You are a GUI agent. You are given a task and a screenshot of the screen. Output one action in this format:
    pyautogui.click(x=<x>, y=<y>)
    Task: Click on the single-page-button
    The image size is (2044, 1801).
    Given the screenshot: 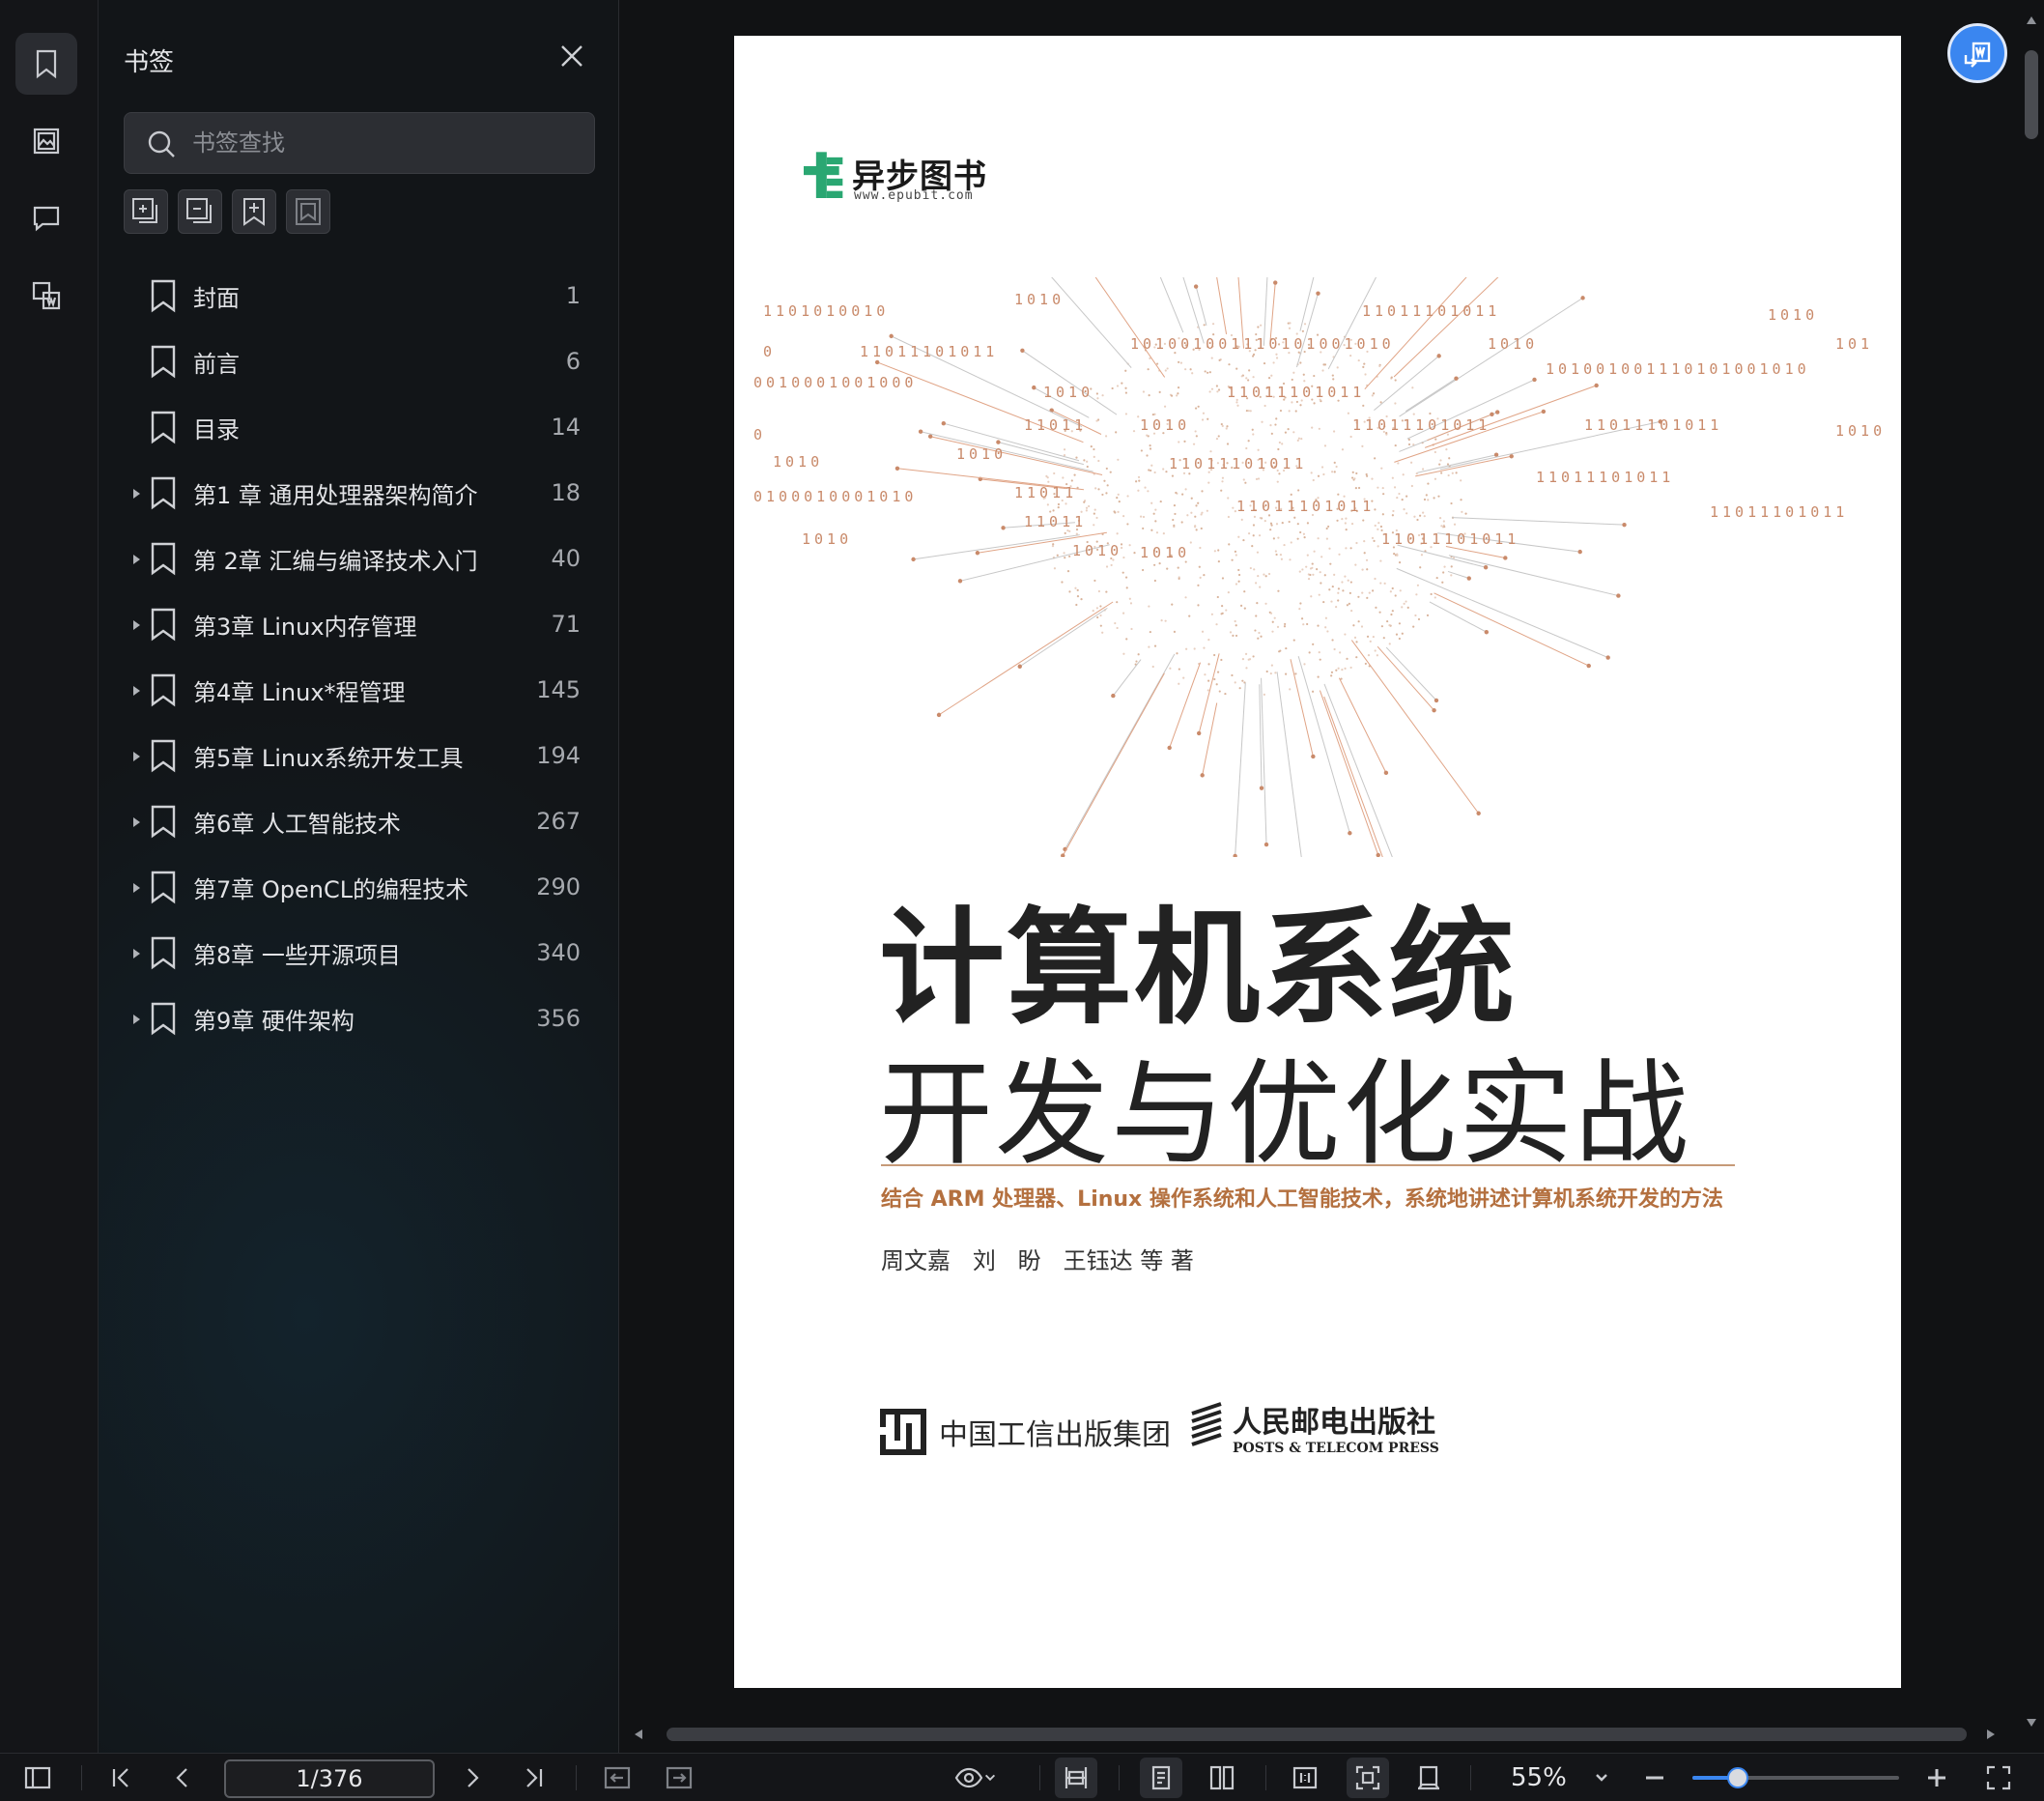 What is the action you would take?
    pyautogui.click(x=1161, y=1778)
    